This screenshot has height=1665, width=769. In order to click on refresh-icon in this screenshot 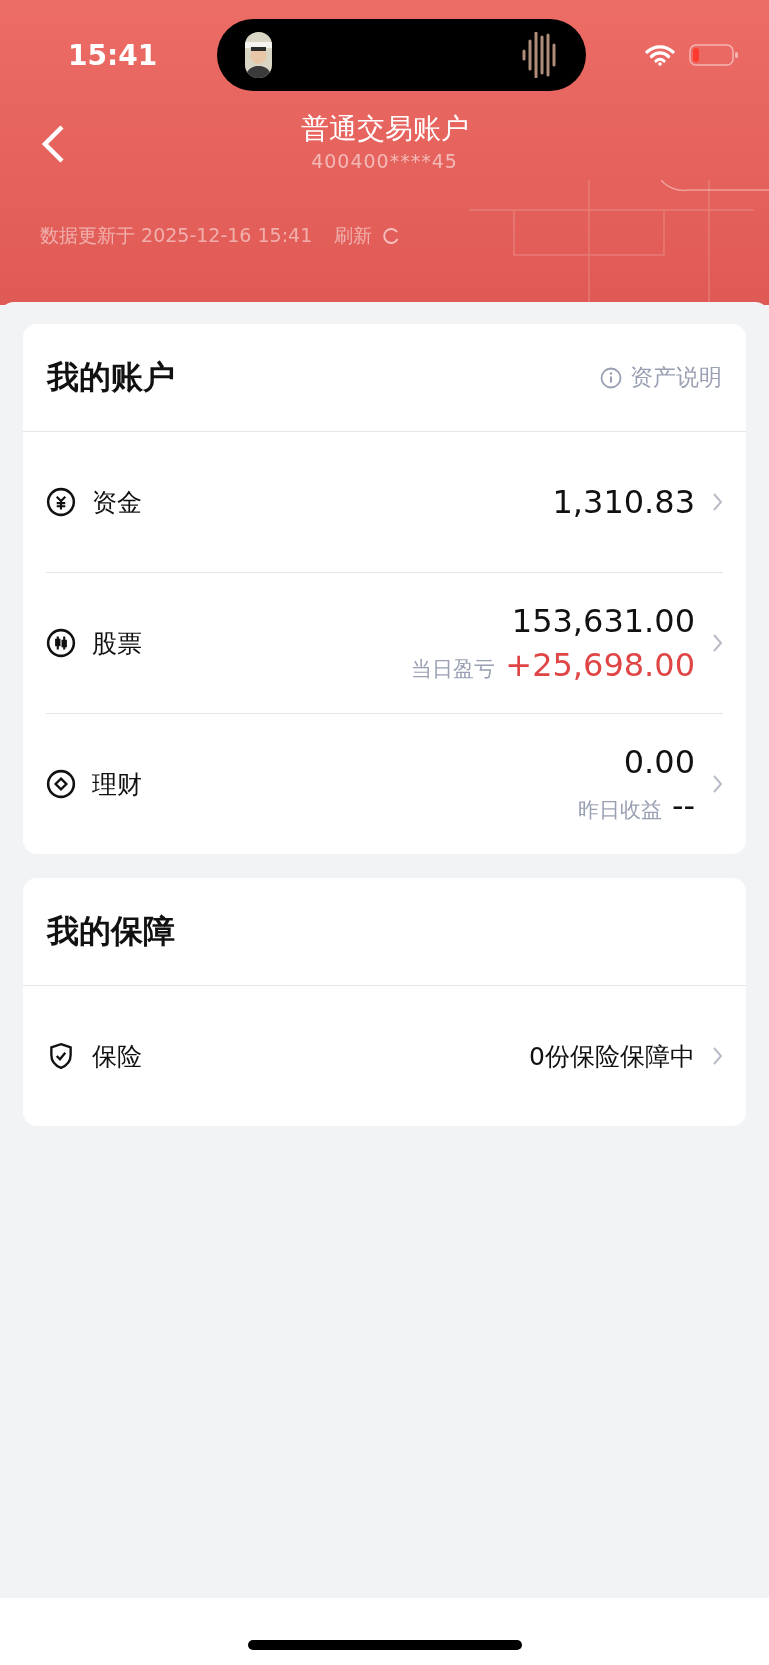, I will do `click(391, 236)`.